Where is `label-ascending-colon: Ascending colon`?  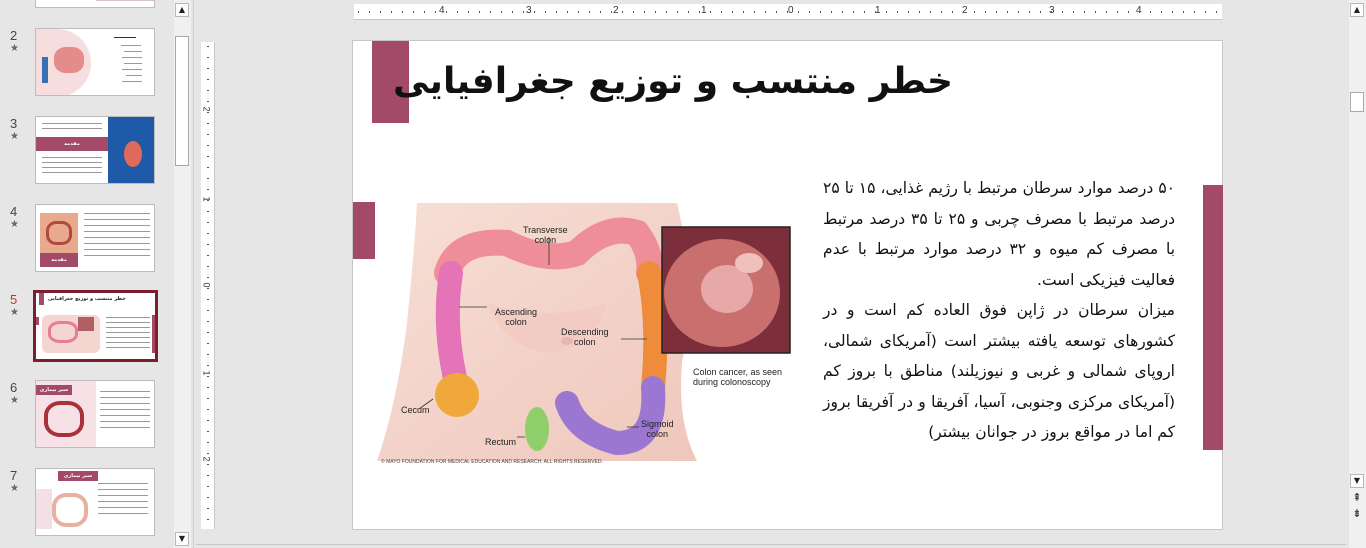
label-ascending-colon: Ascending colon is located at coordinates (516, 317).